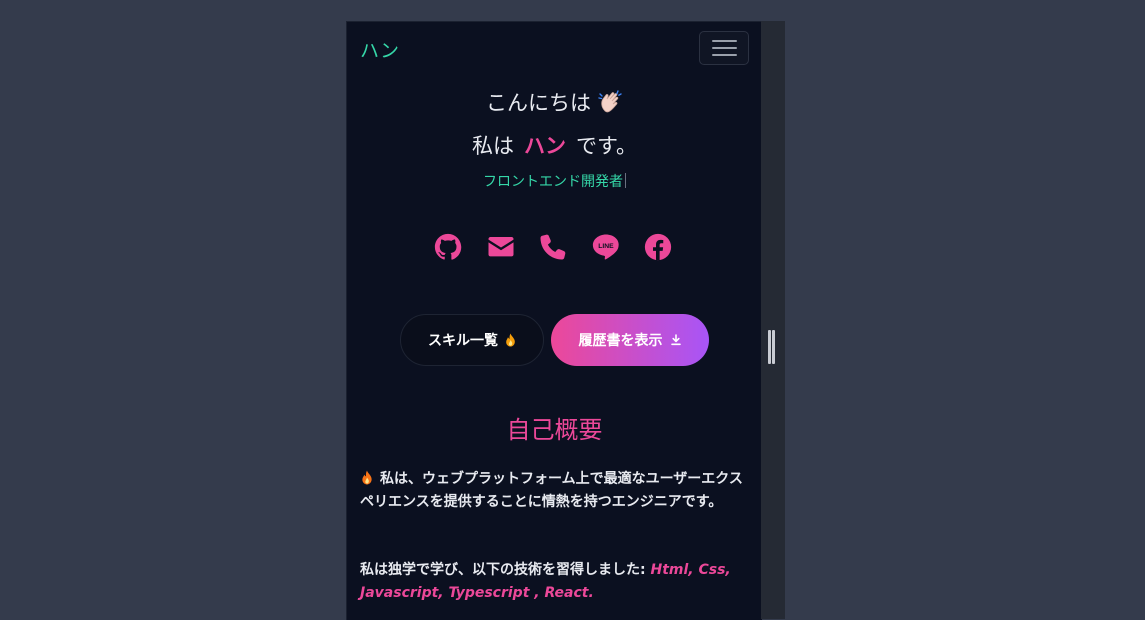 The height and width of the screenshot is (620, 1145). What do you see at coordinates (501, 247) in the screenshot?
I see `envelope-icon` at bounding box center [501, 247].